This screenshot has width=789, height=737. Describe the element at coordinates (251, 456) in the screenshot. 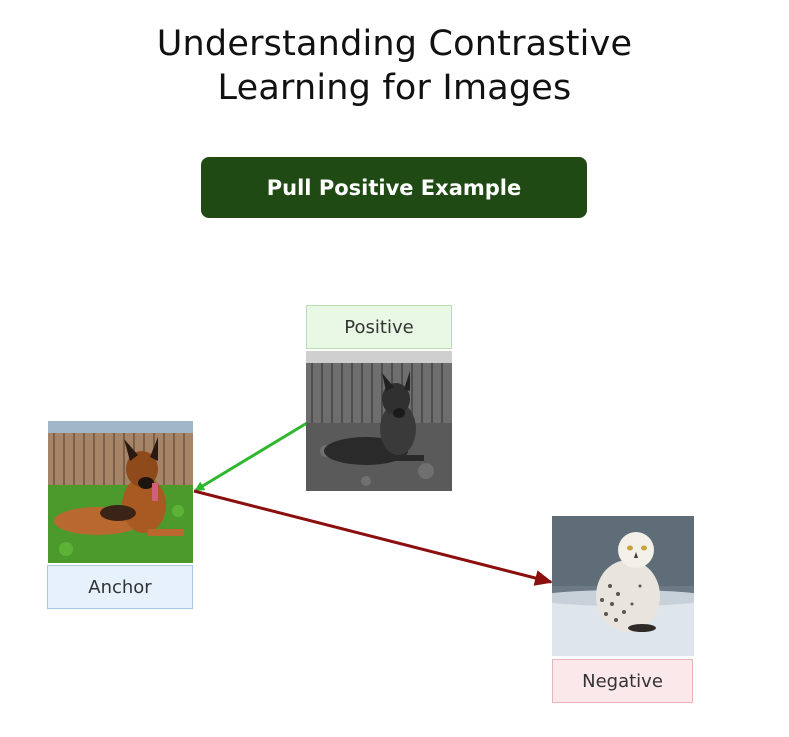

I see `positive-pull-arrow` at that location.